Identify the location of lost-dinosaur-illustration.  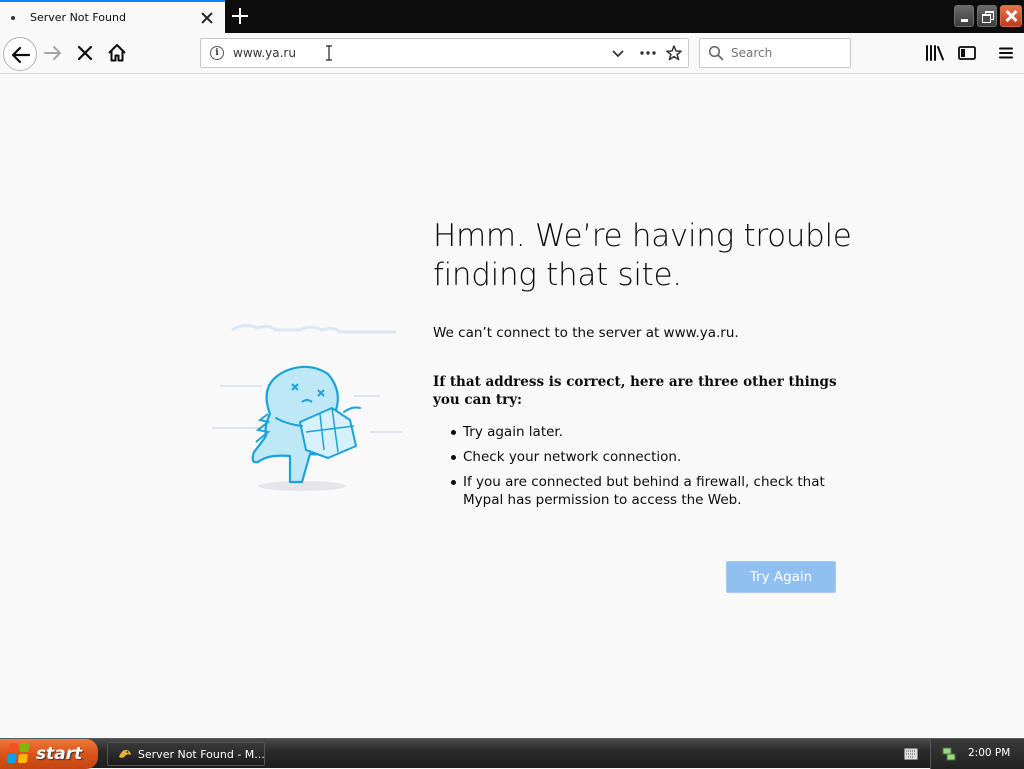
(307, 407).